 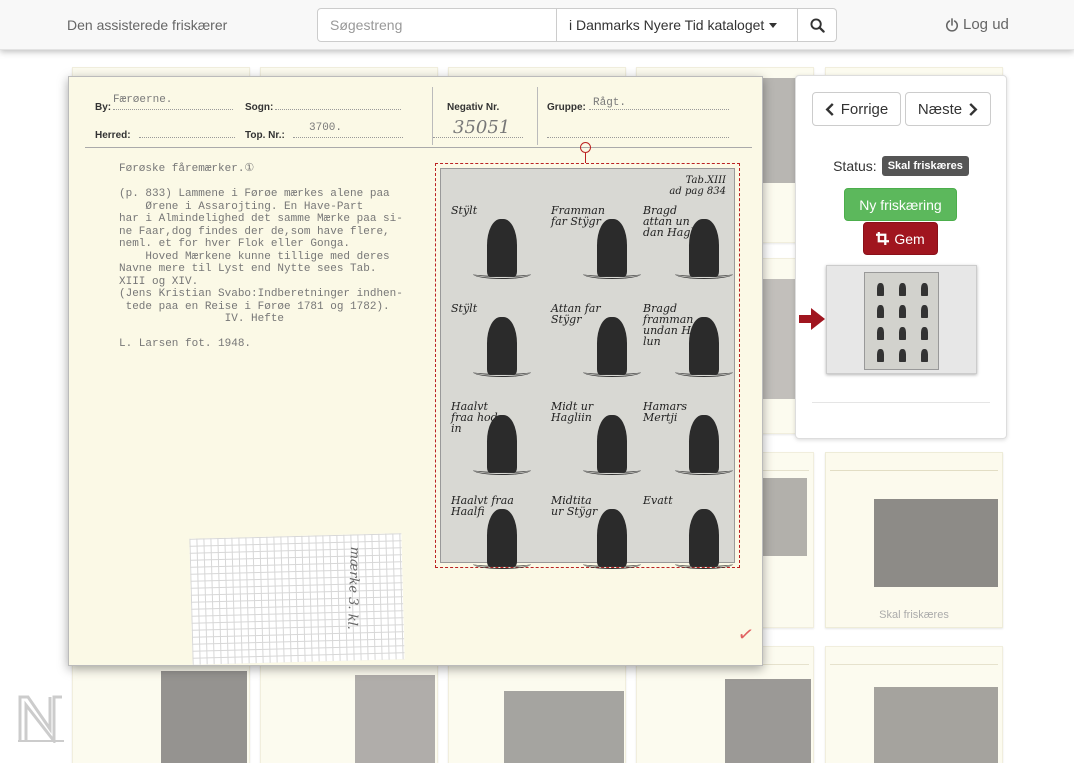 I want to click on field-label-herred: Herred:, so click(x=113, y=135).